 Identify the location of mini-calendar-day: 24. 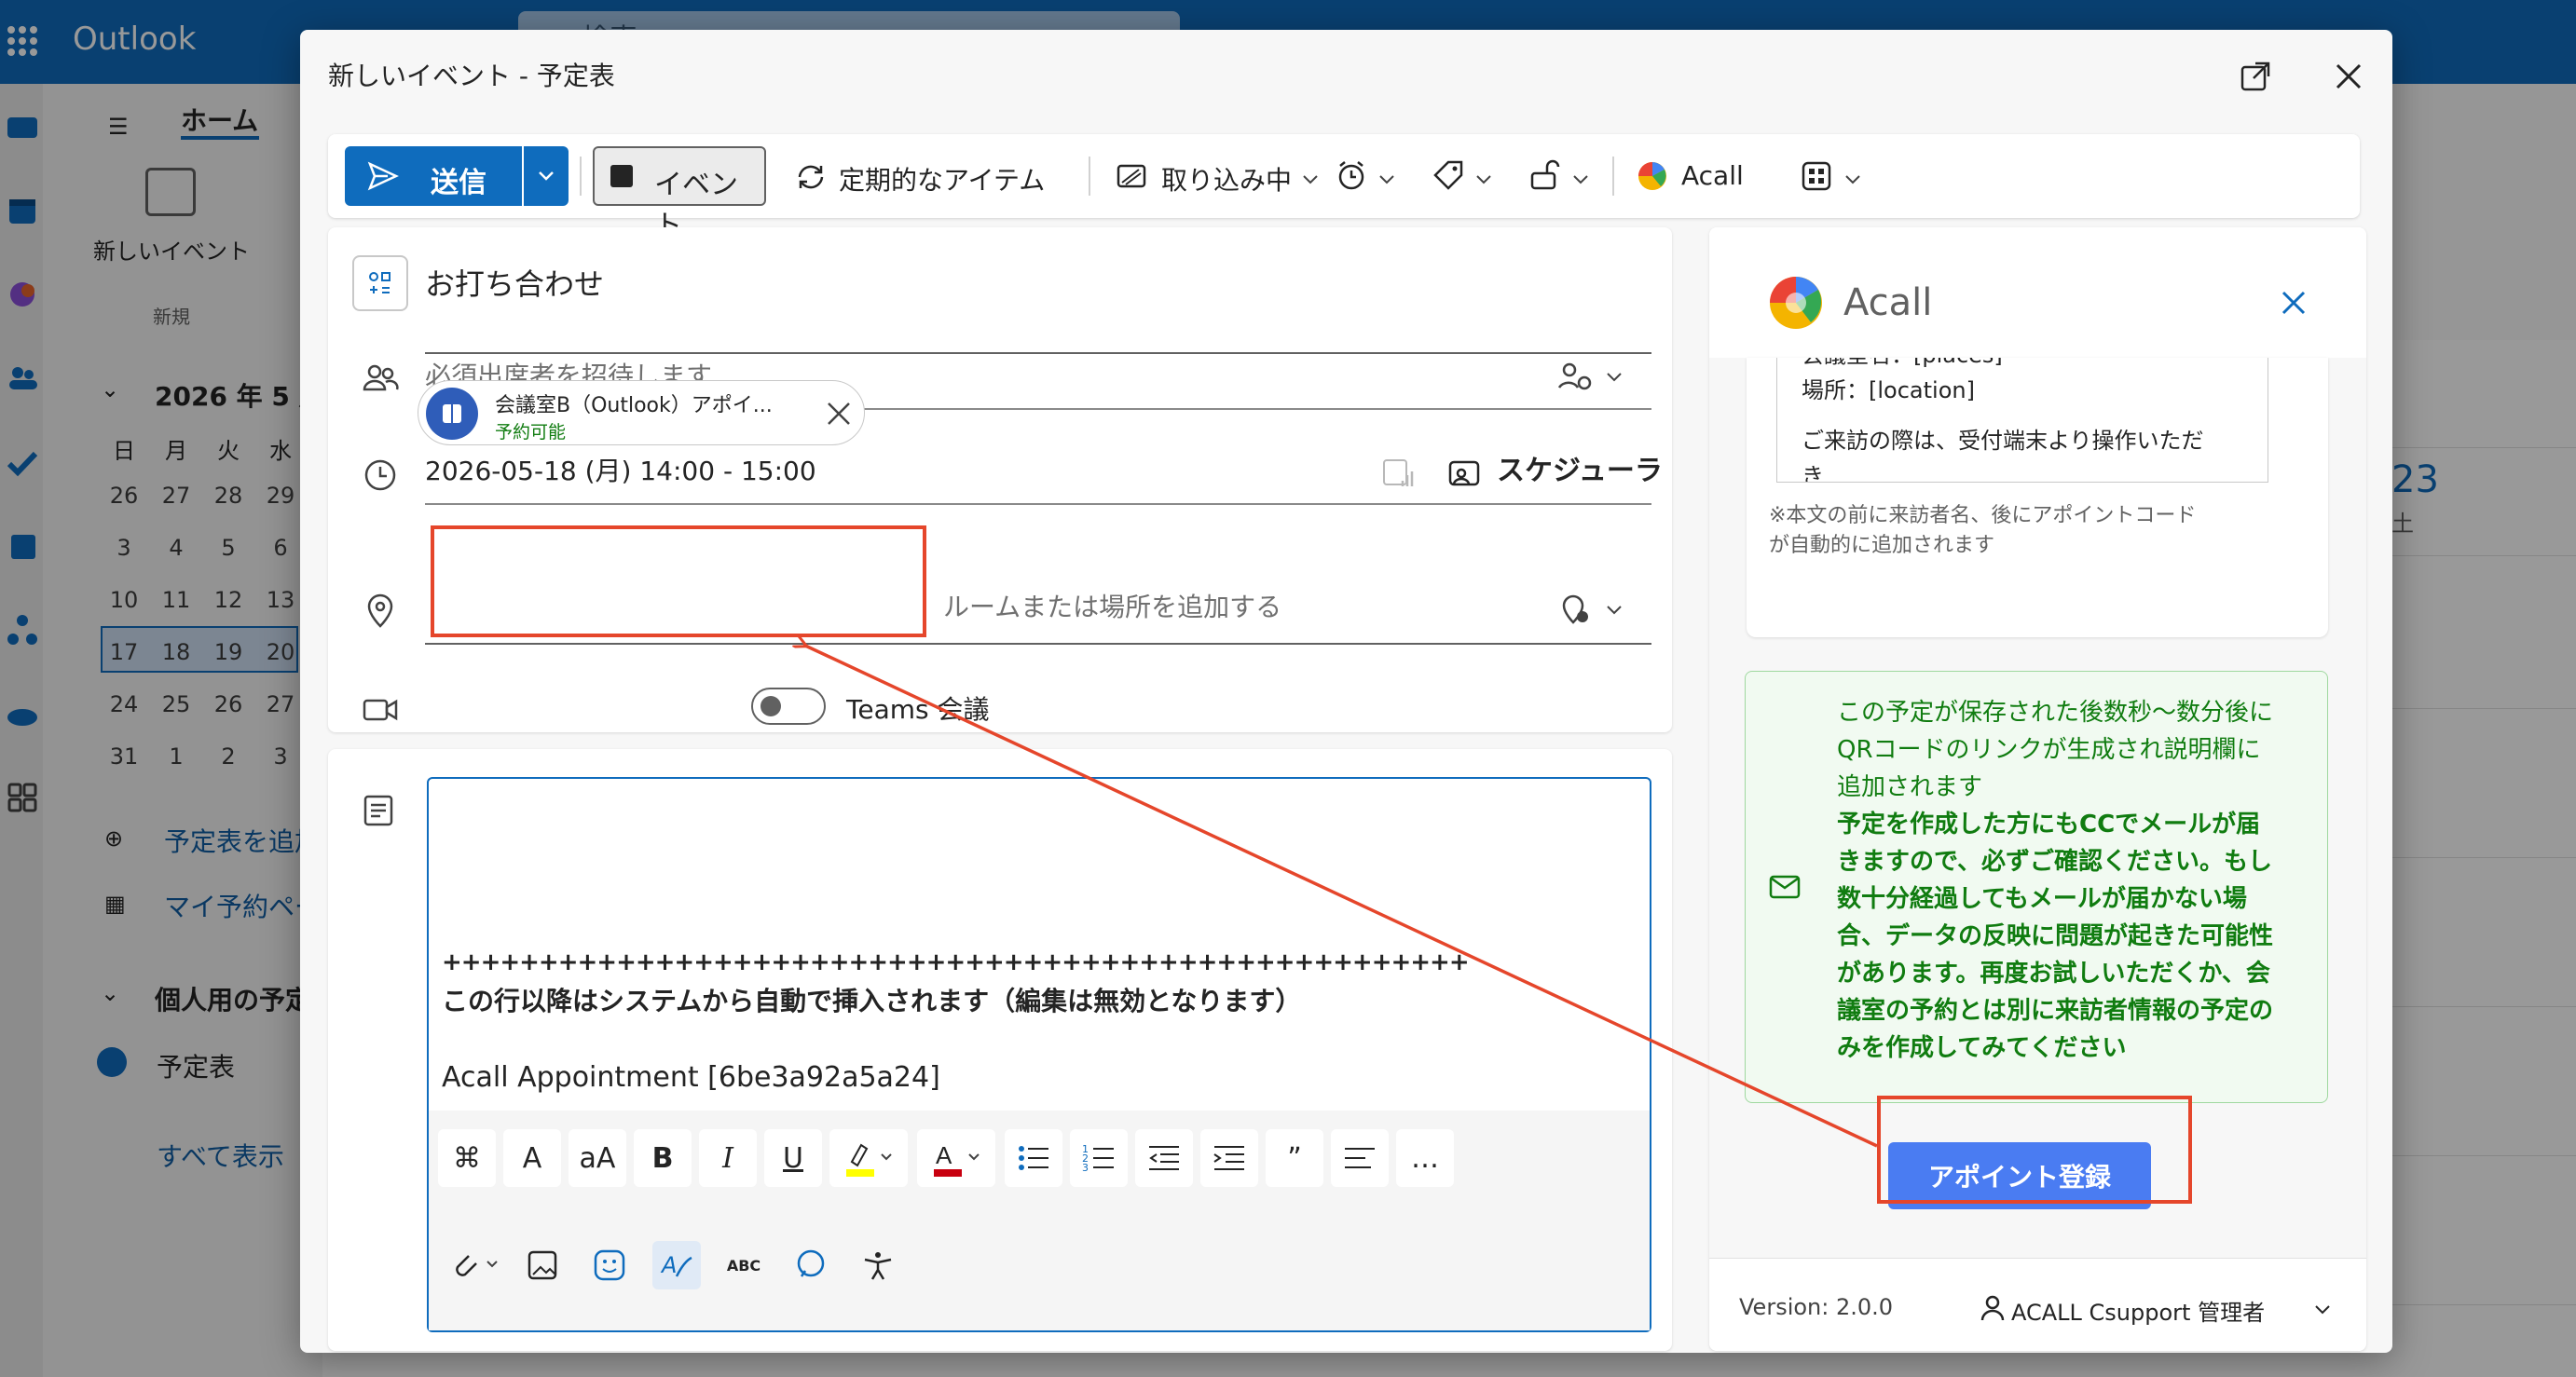
(124, 704).